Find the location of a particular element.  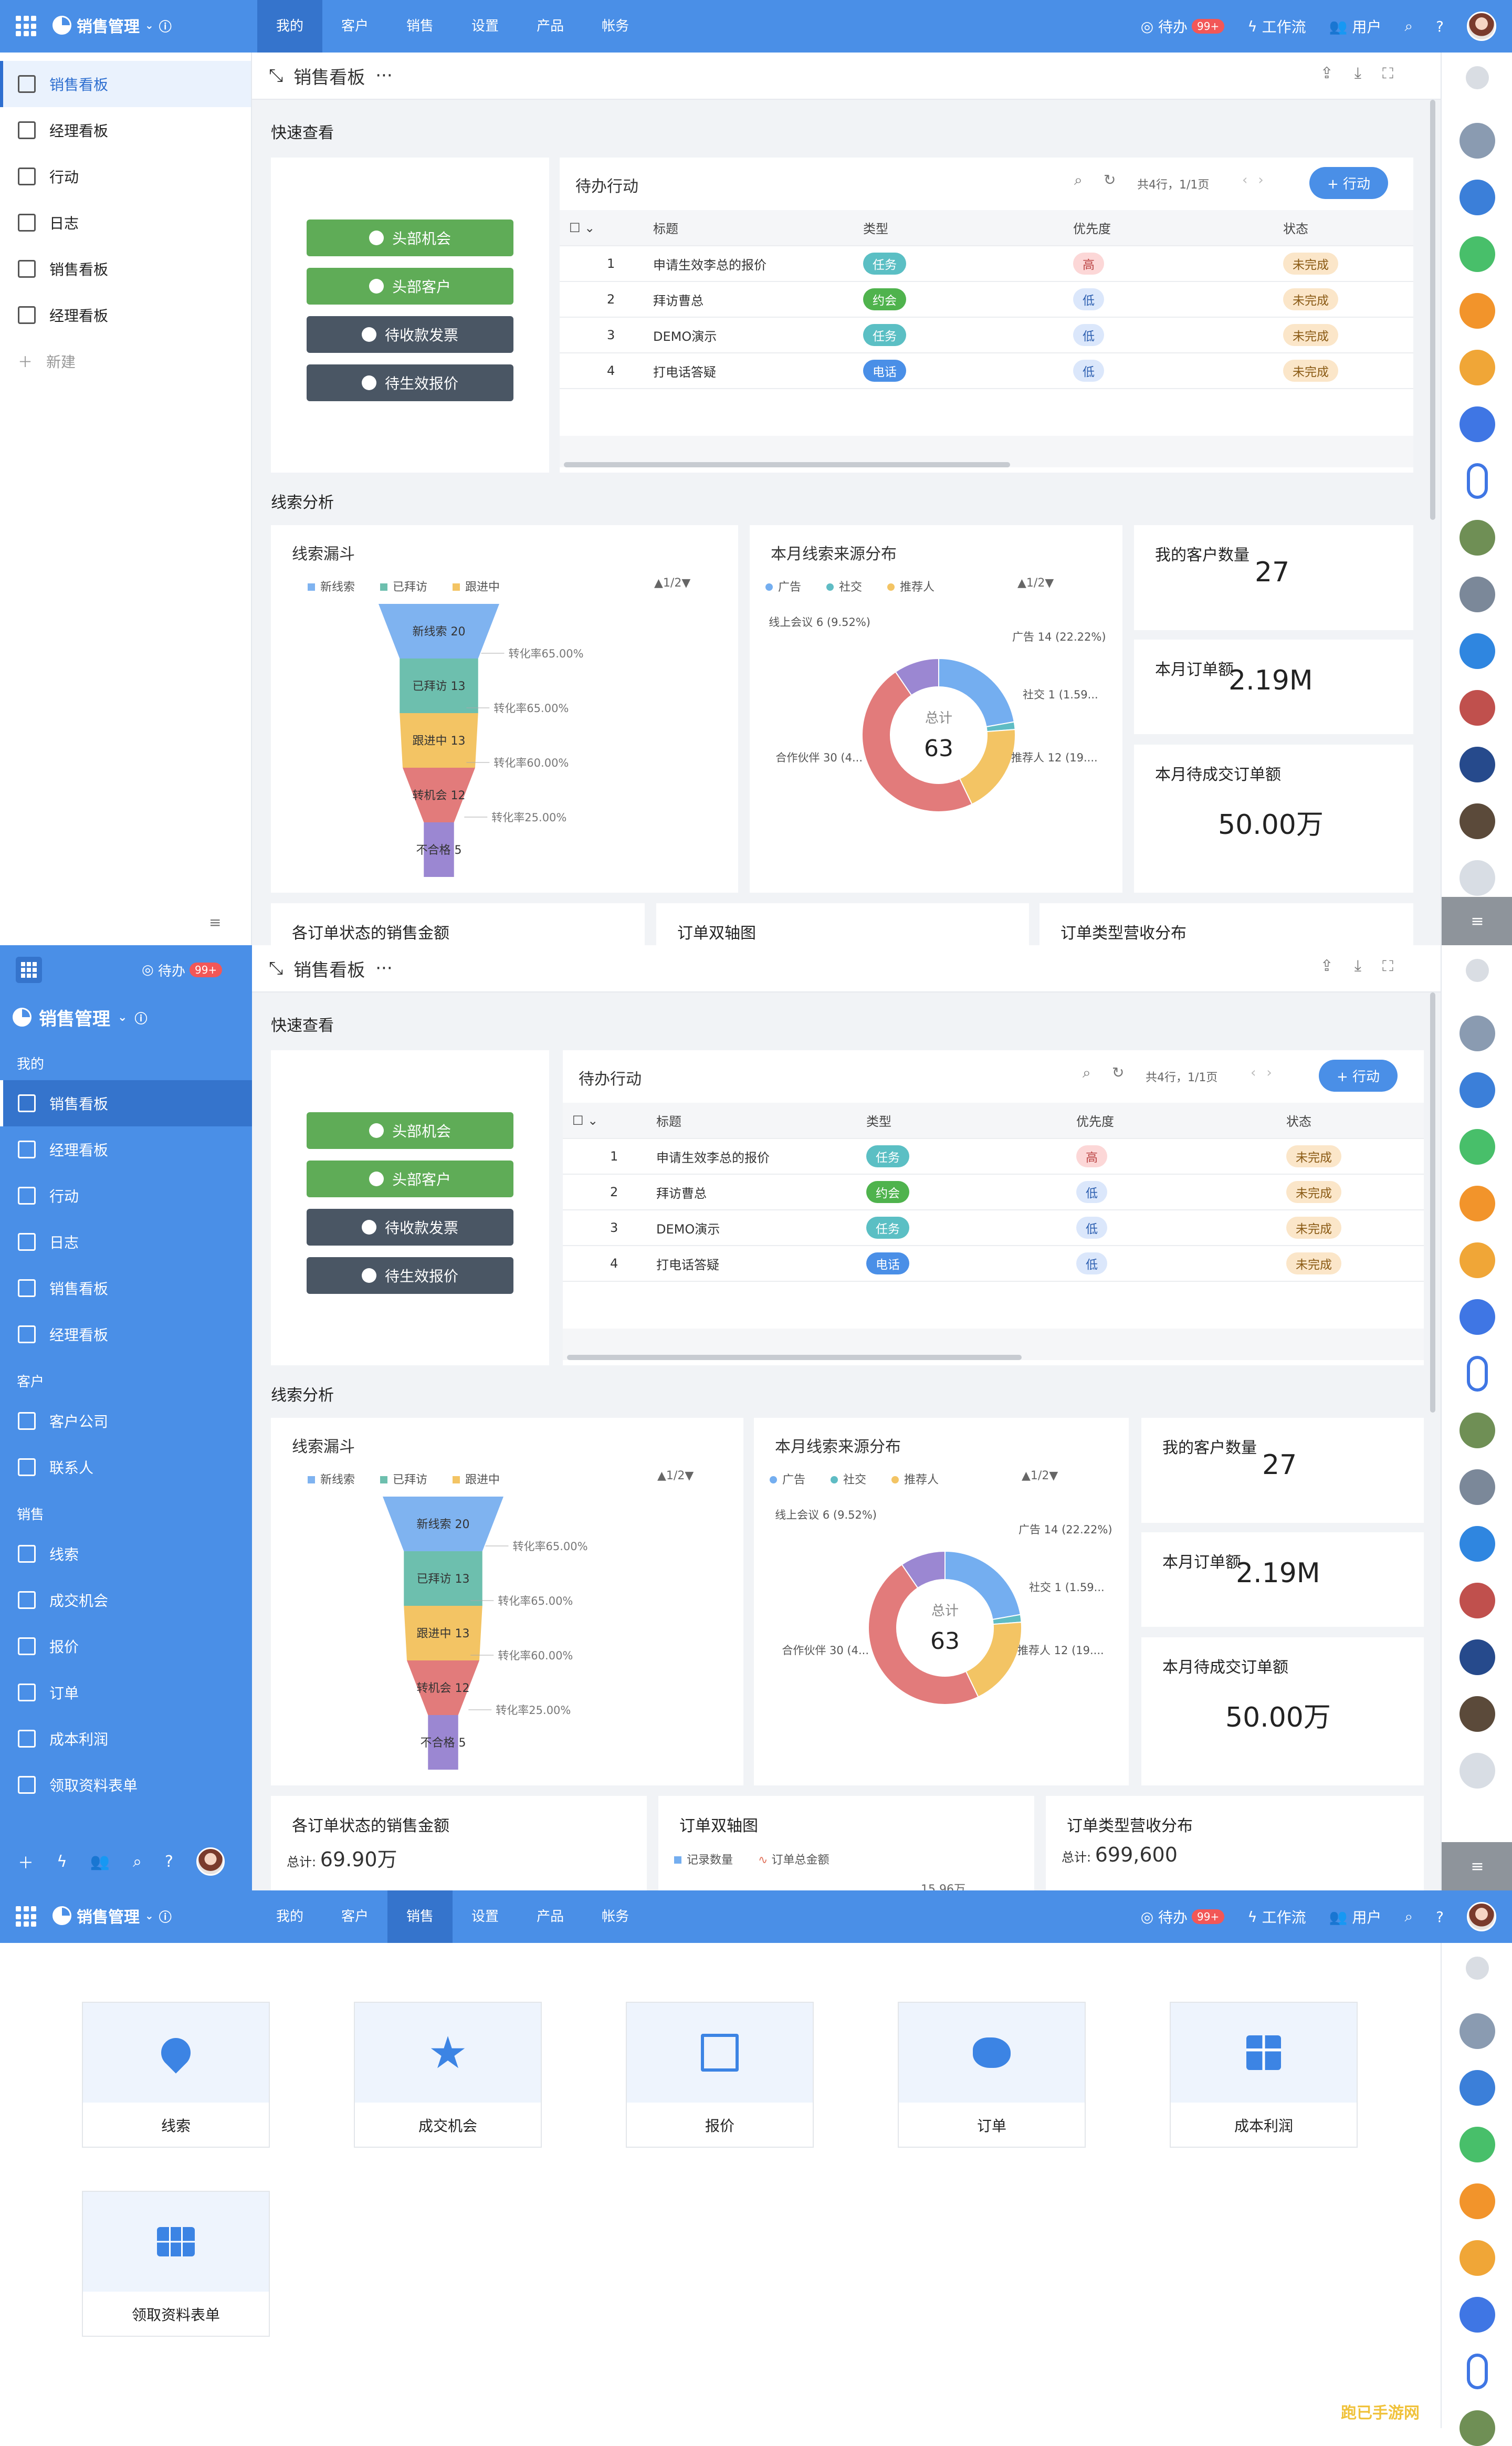

tile-opportunities: ★ 成交机会 is located at coordinates (448, 2075).